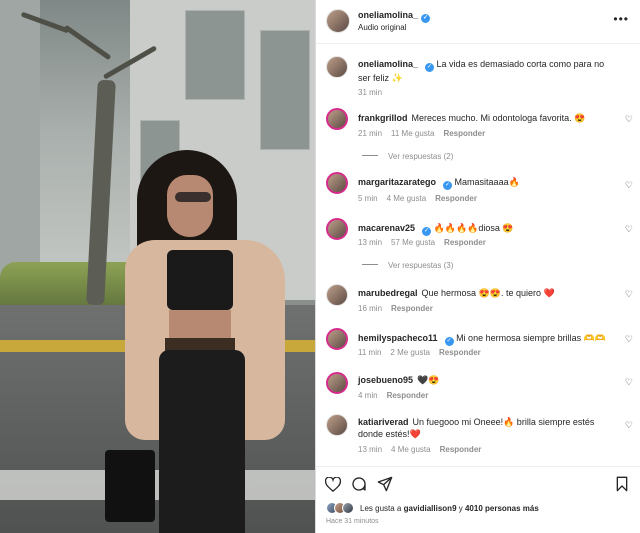 The image size is (640, 533). Describe the element at coordinates (621, 19) in the screenshot. I see `more-icon: •••` at that location.